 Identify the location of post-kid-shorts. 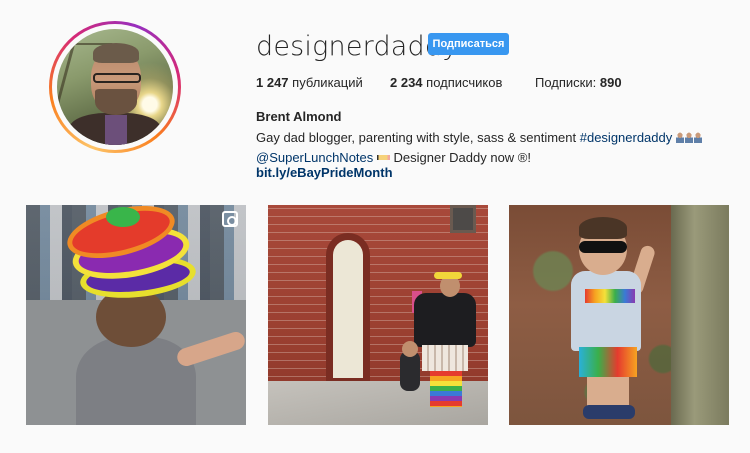
(608, 362).